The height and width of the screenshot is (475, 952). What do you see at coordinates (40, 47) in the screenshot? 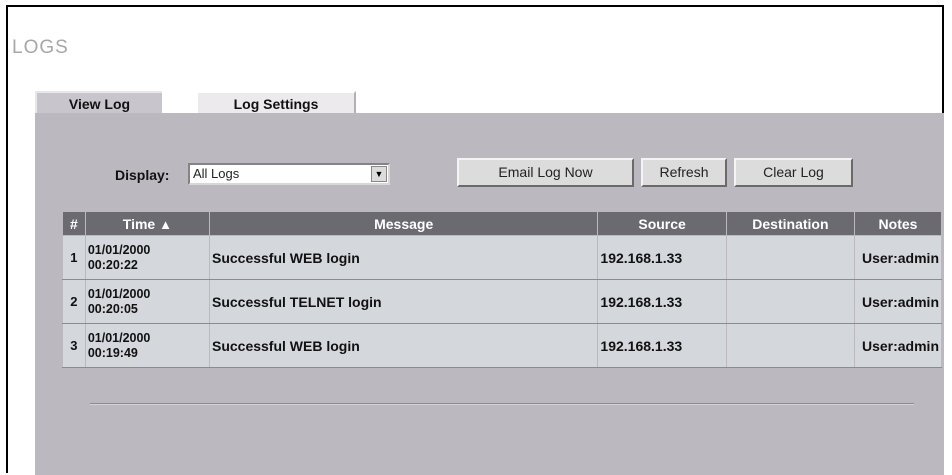
I see `page-title: LOGS` at bounding box center [40, 47].